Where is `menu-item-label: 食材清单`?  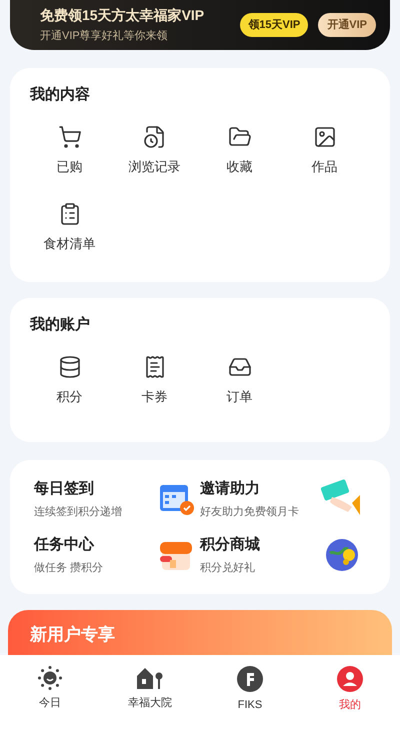
menu-item-label: 食材清单 is located at coordinates (70, 244).